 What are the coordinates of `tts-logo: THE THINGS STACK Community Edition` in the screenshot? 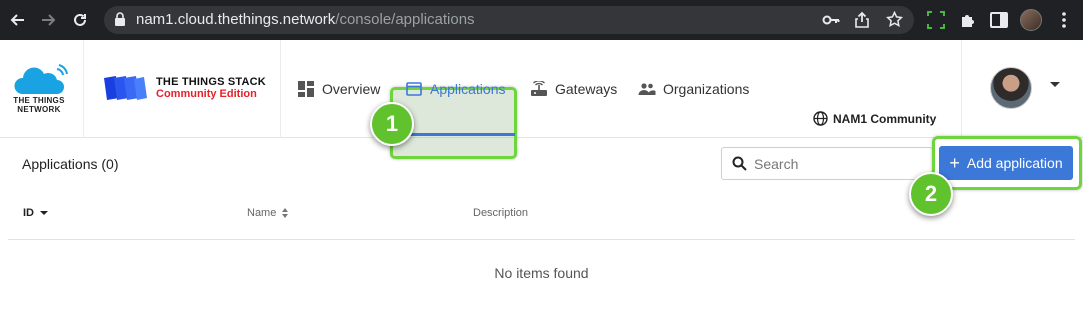 It's located at (182, 89).